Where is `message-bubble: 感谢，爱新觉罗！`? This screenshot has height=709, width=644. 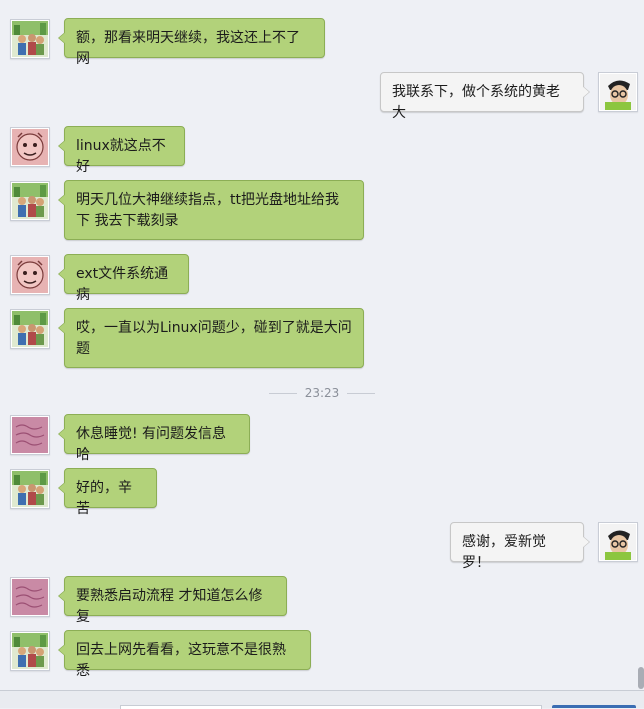 message-bubble: 感谢，爱新觉罗！ is located at coordinates (520, 546).